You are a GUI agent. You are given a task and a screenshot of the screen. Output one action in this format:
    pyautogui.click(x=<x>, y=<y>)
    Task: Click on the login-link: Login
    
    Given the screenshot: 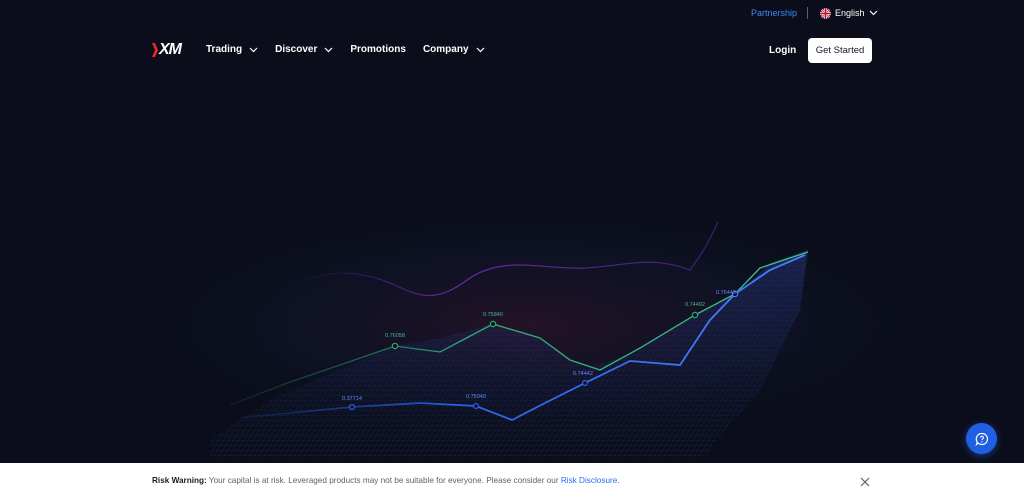 What is the action you would take?
    pyautogui.click(x=782, y=50)
    